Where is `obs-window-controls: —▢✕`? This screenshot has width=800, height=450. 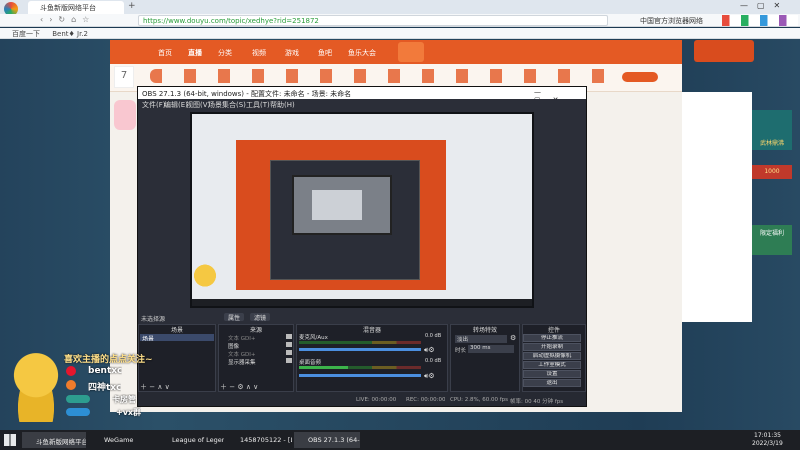 obs-window-controls: —▢✕ is located at coordinates (559, 96).